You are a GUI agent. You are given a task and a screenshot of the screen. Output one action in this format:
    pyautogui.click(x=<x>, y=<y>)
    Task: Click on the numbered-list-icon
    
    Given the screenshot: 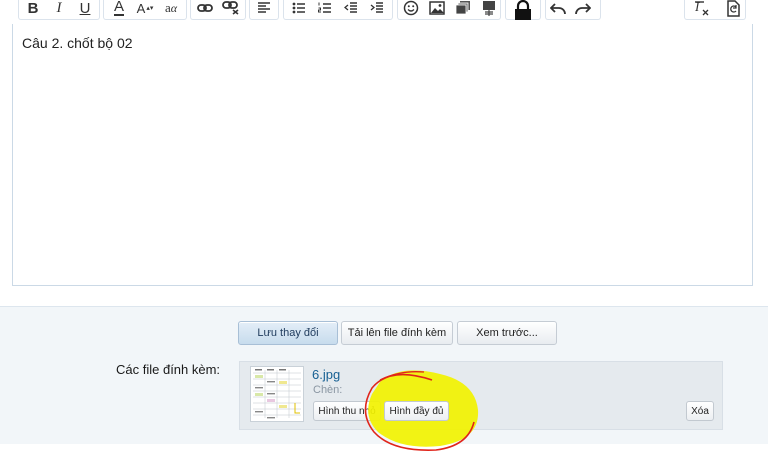 What is the action you would take?
    pyautogui.click(x=325, y=9)
    